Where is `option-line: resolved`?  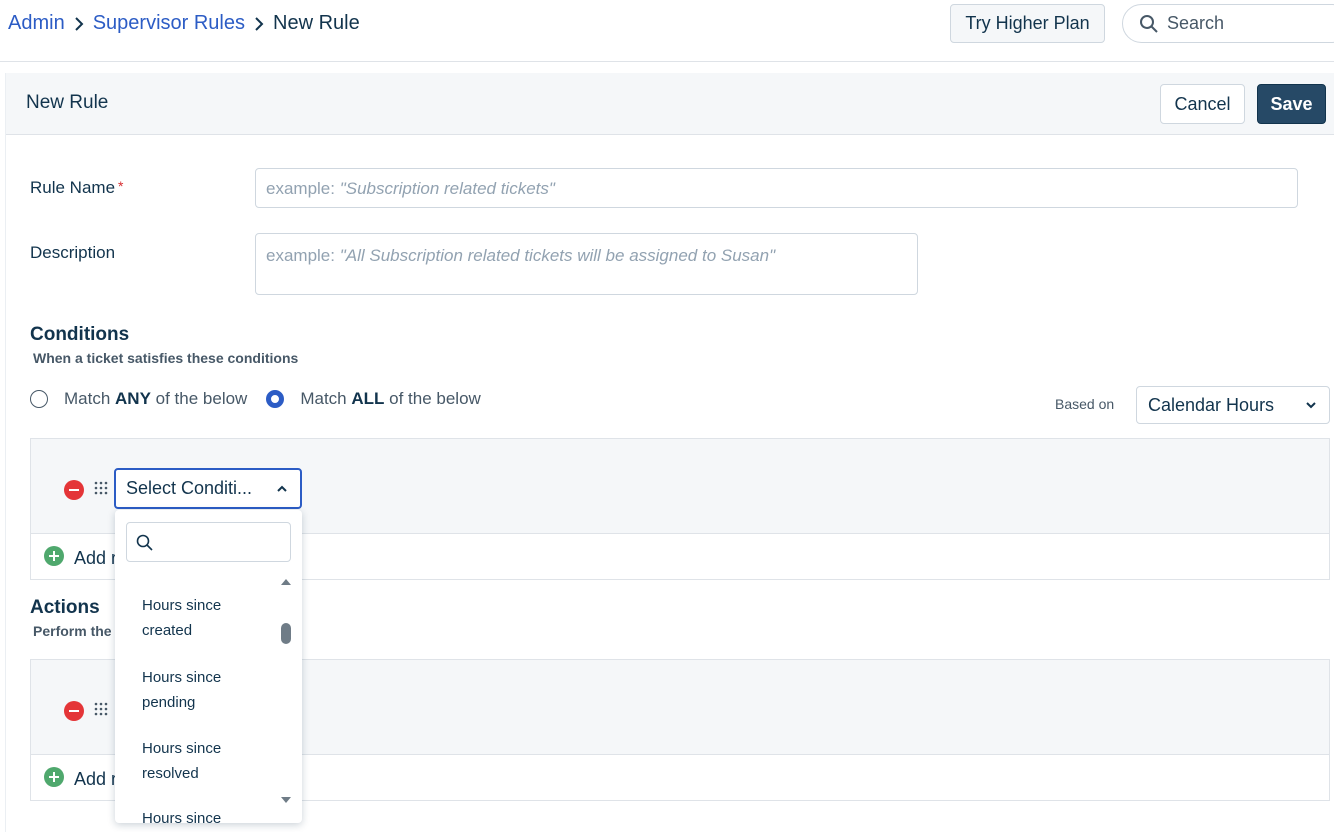 option-line: resolved is located at coordinates (170, 773).